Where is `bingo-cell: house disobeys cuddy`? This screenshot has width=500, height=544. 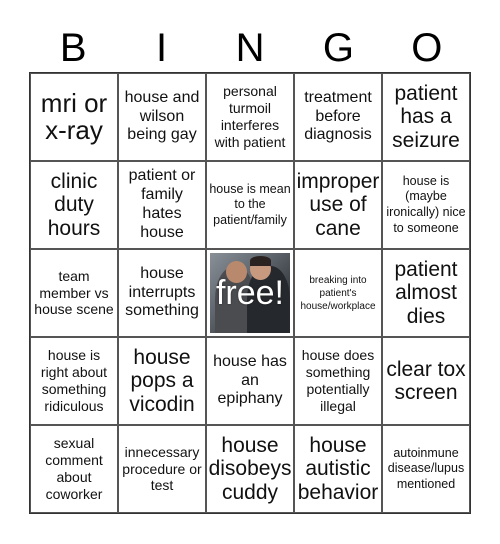 bingo-cell: house disobeys cuddy is located at coordinates (250, 469).